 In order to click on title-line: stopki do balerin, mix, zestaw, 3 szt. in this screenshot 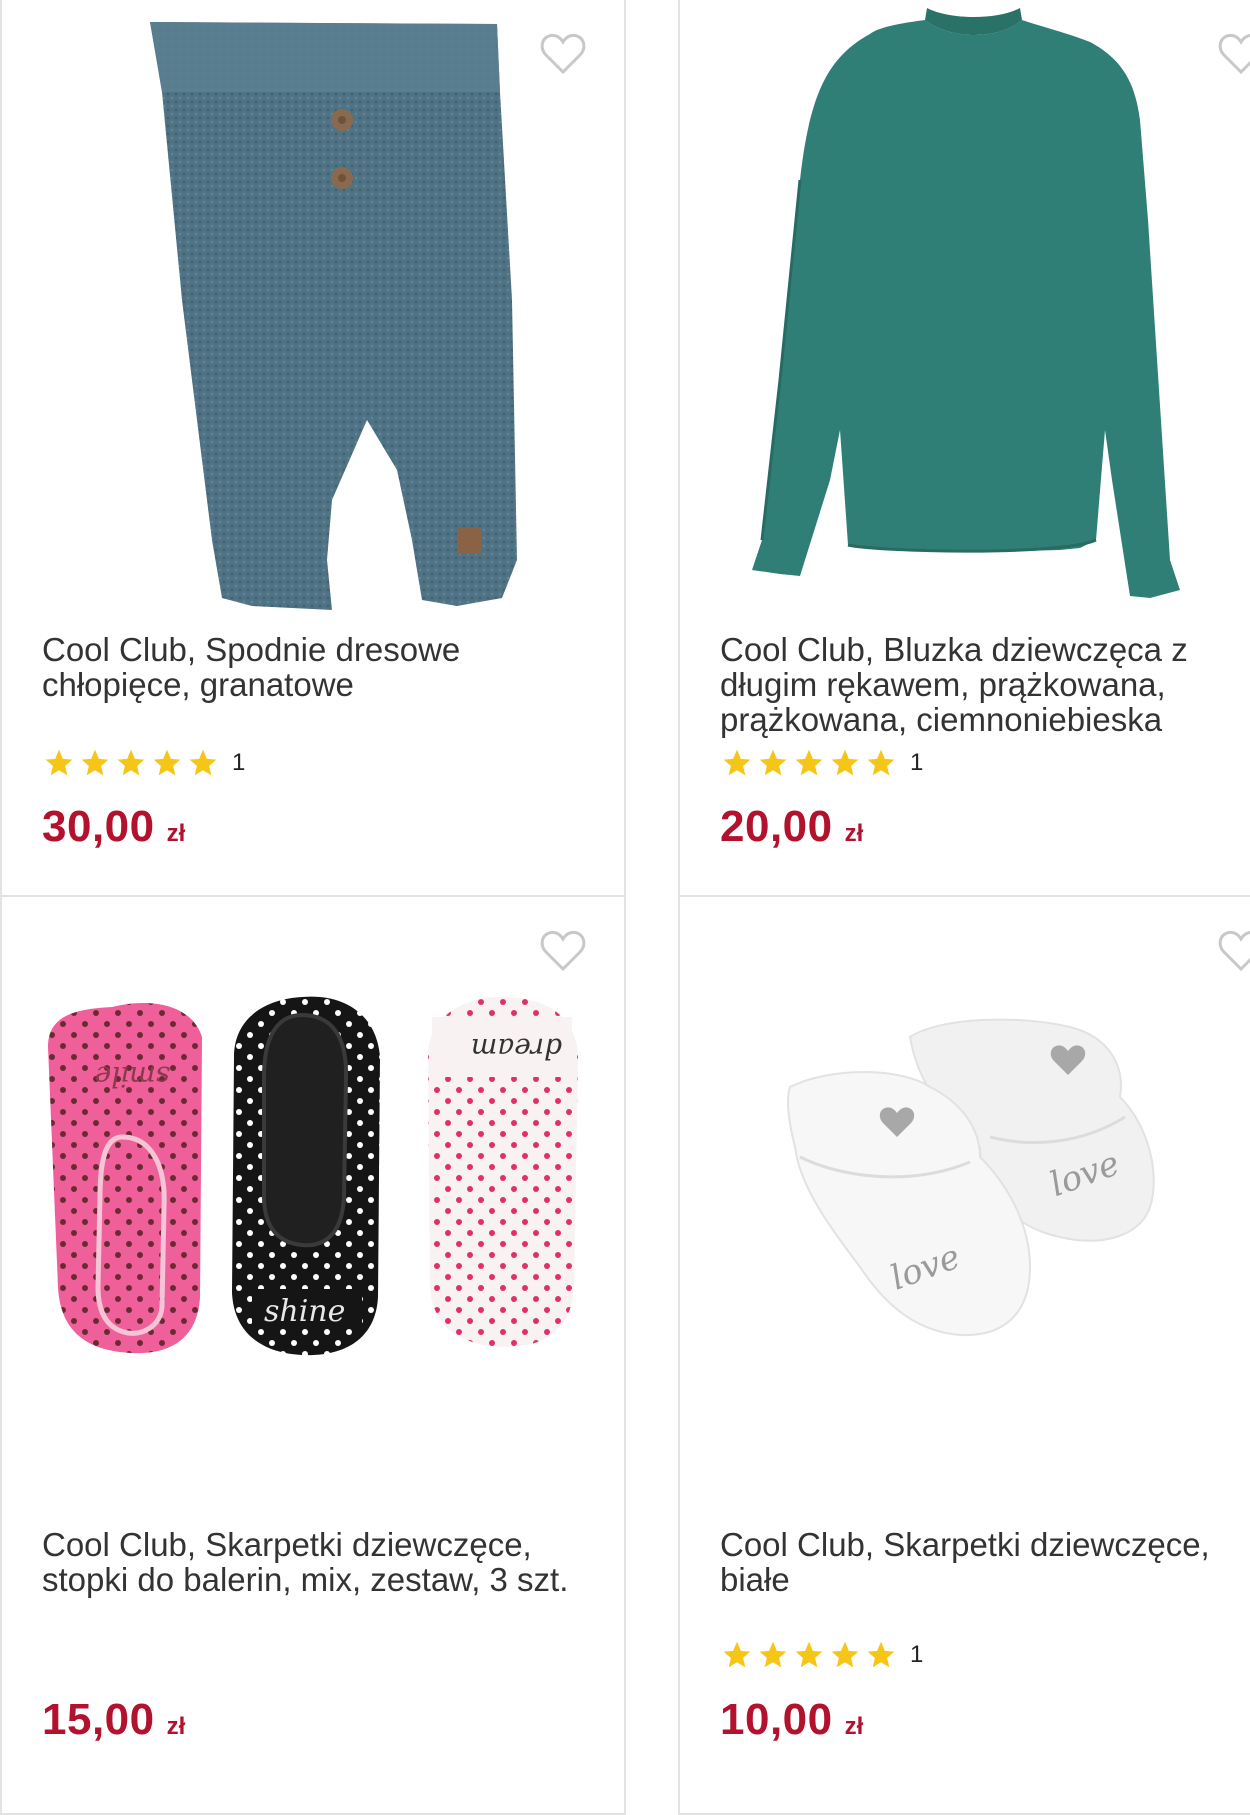, I will do `click(305, 1579)`.